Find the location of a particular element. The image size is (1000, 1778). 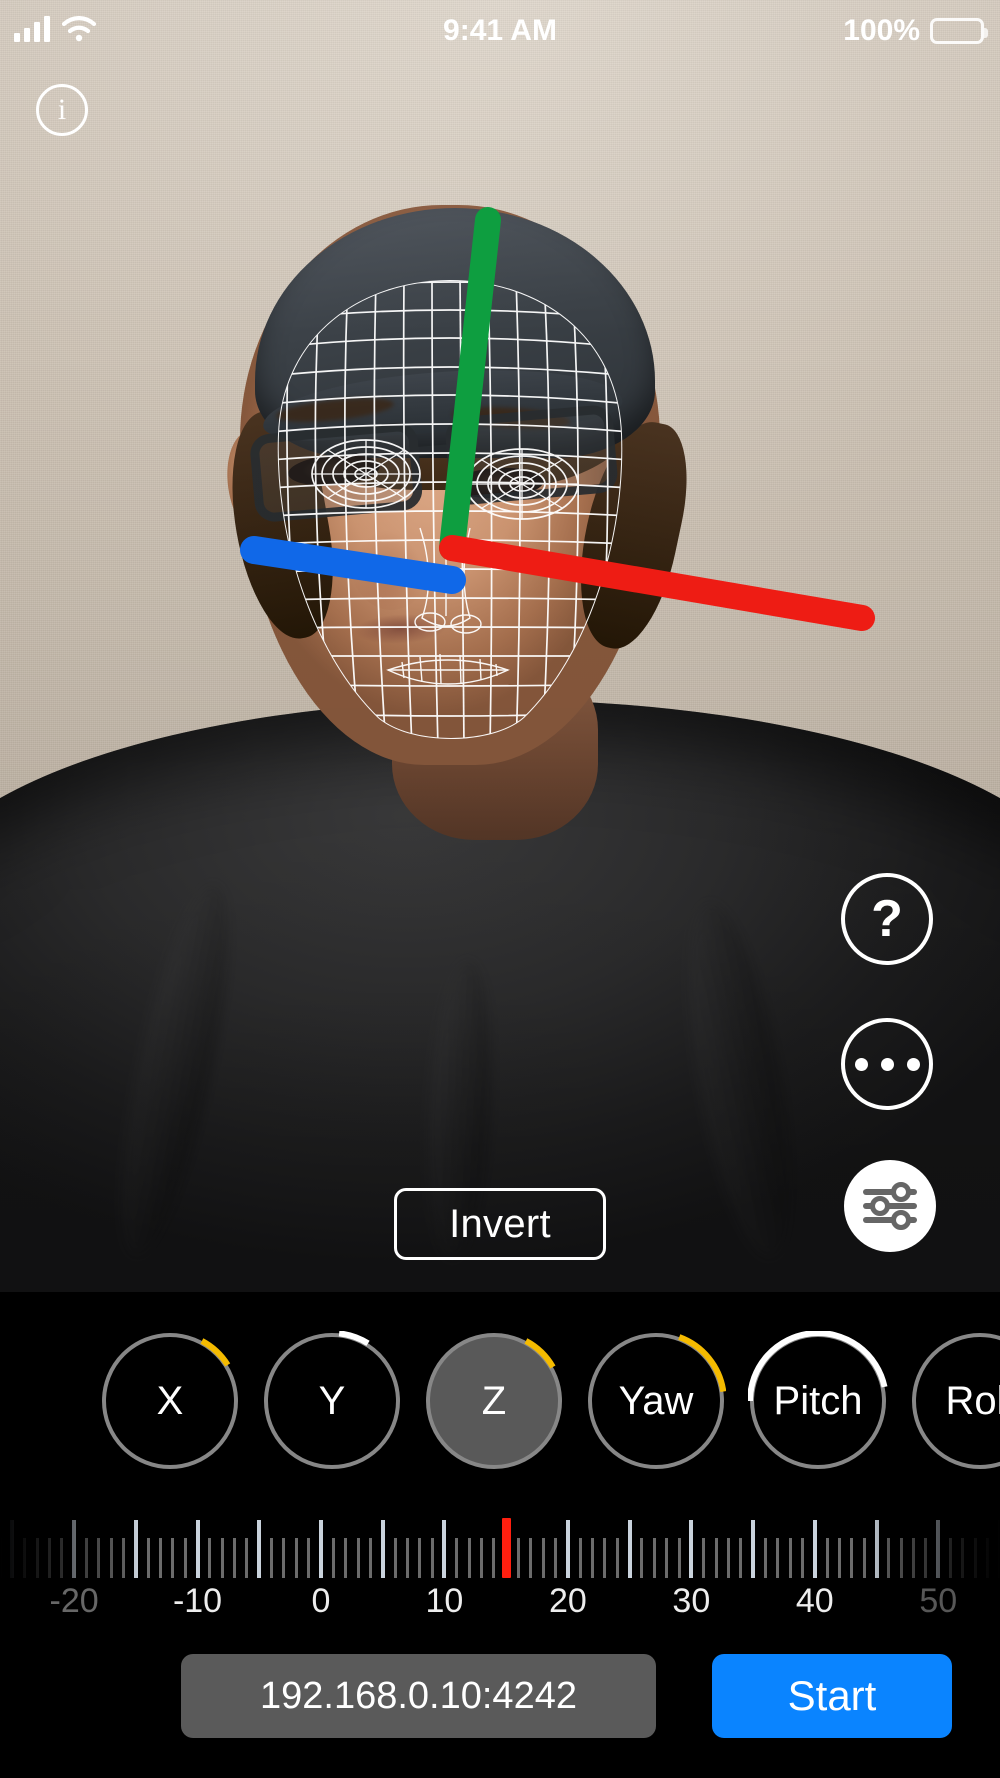

ruler-label: -20 is located at coordinates (74, 1601).